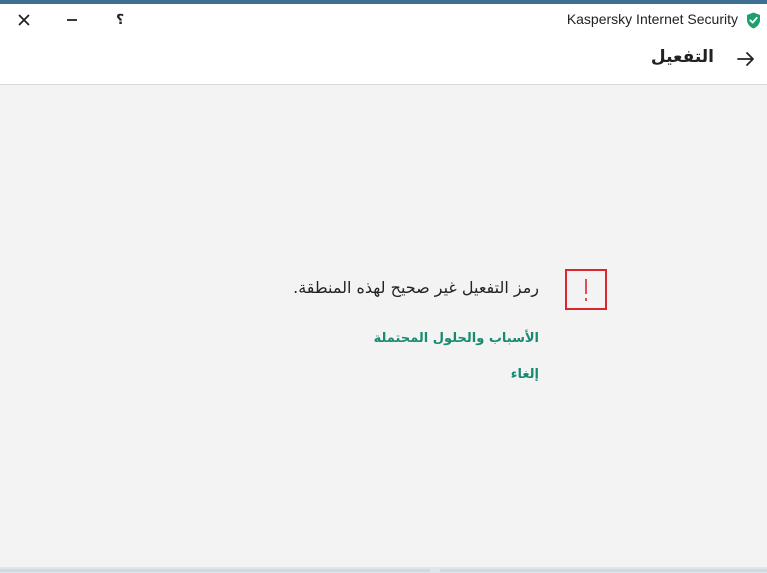 This screenshot has width=767, height=573. I want to click on close-button, so click(24, 20).